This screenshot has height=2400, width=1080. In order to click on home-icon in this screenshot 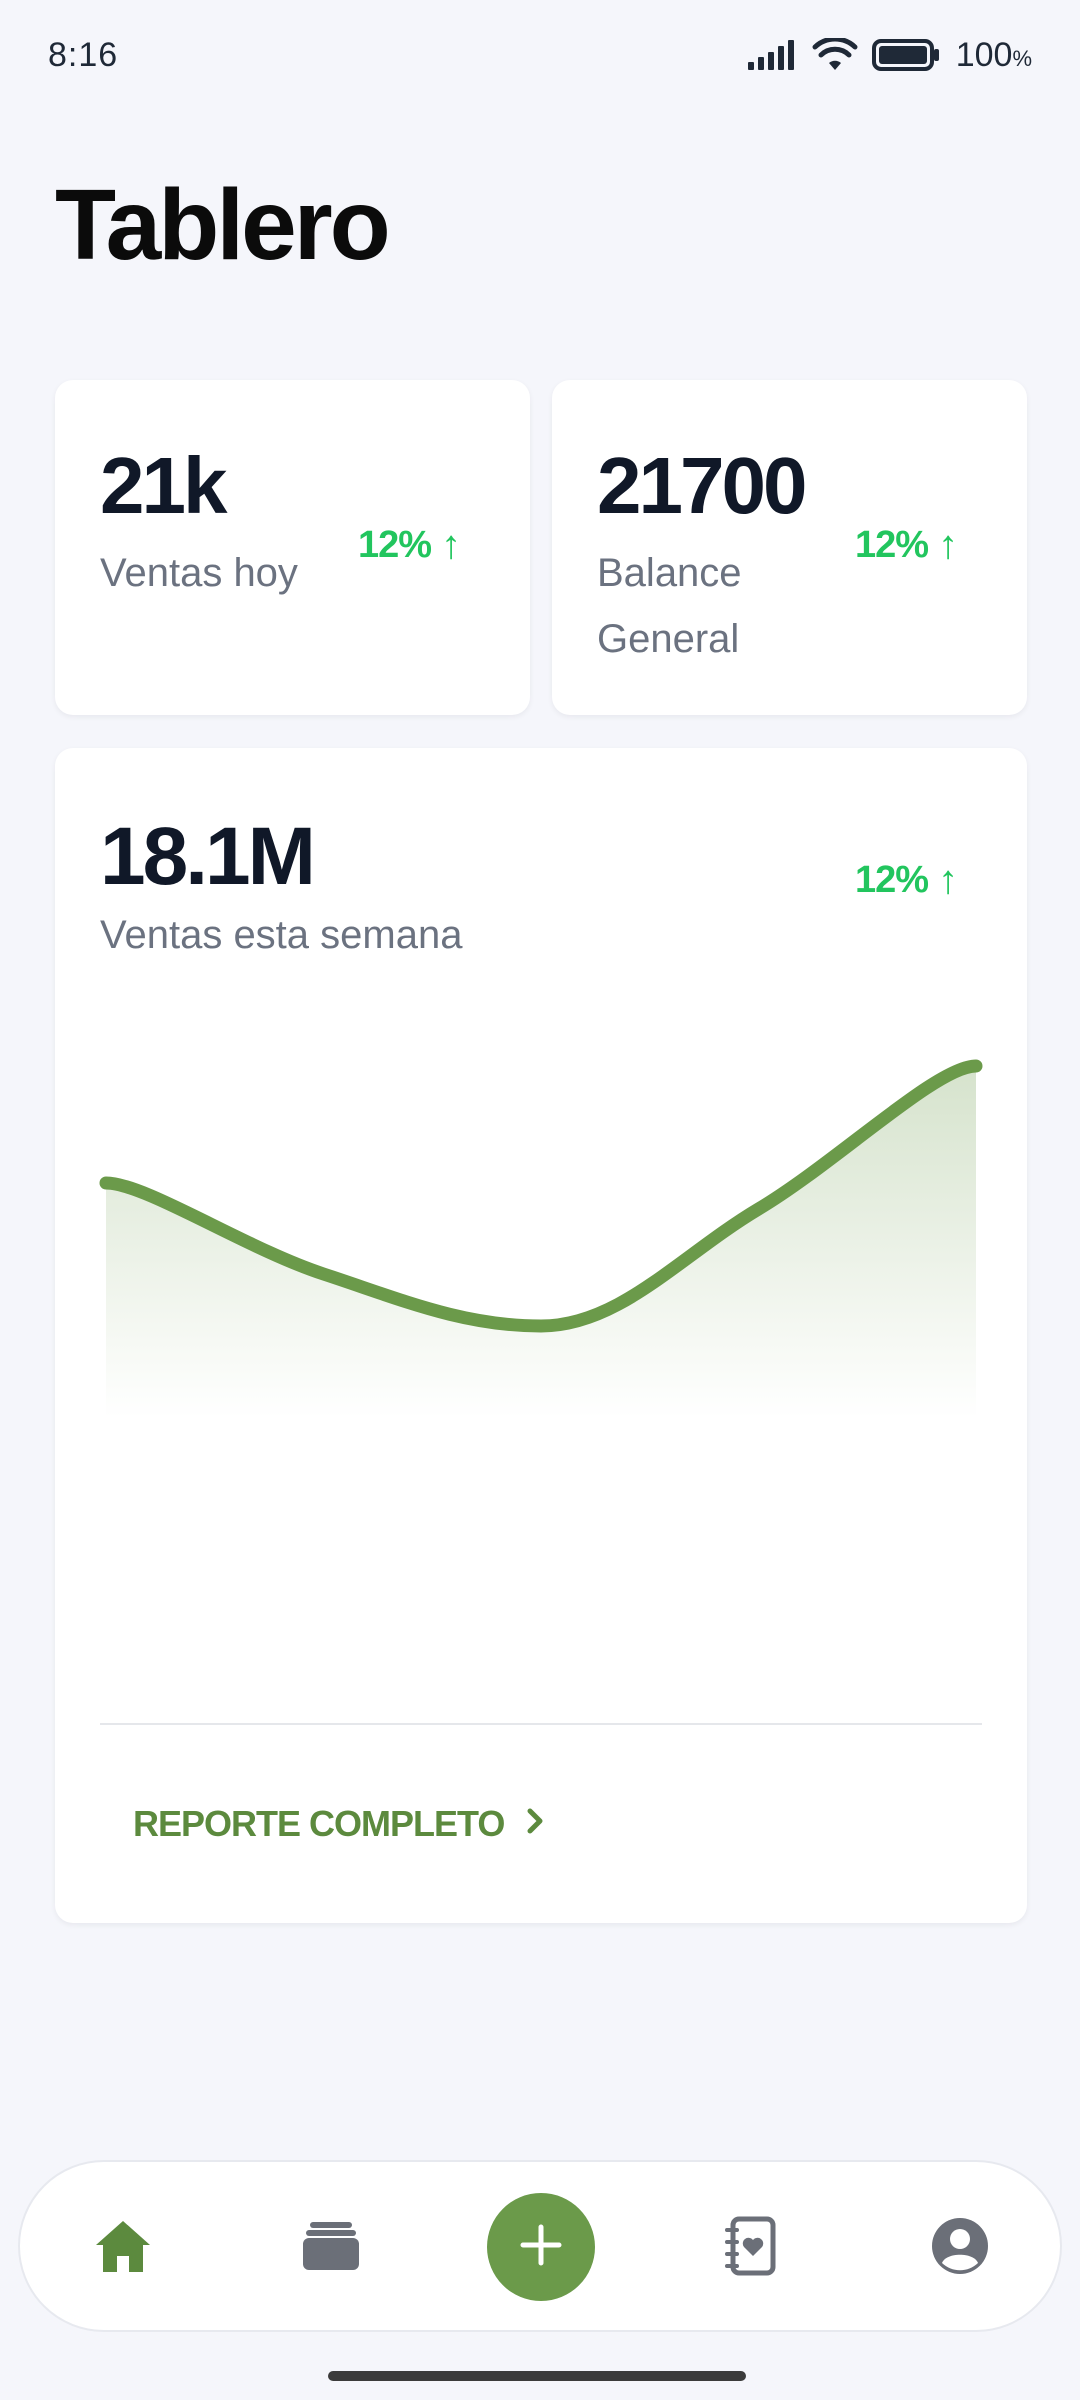, I will do `click(123, 2248)`.